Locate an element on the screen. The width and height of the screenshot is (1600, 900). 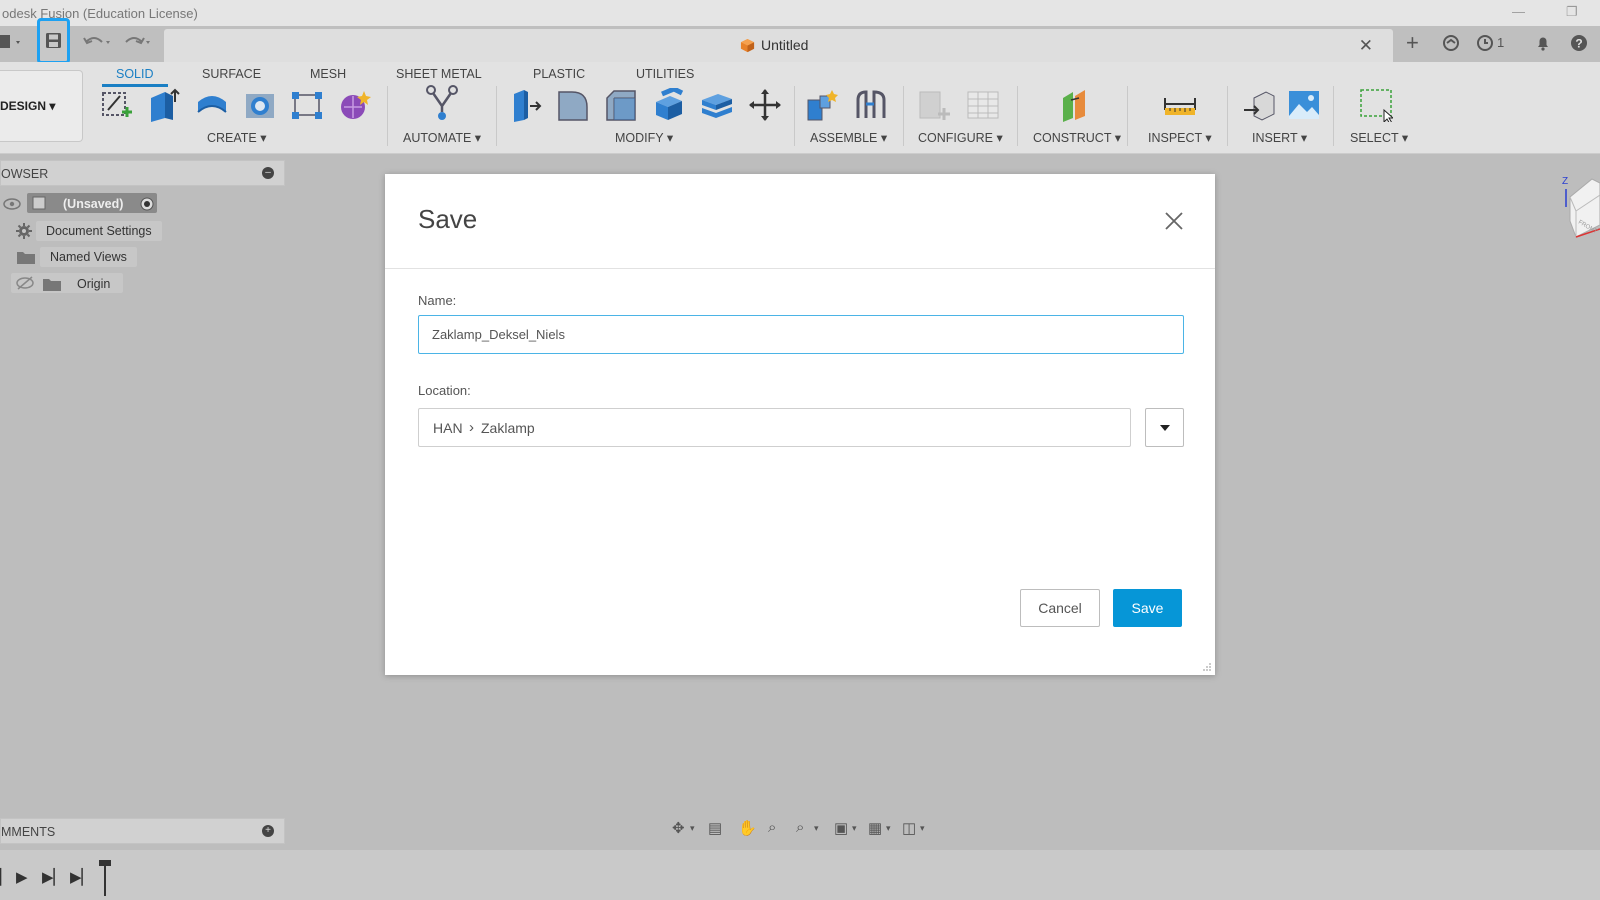
look-at-icon: ▤ is located at coordinates (715, 828).